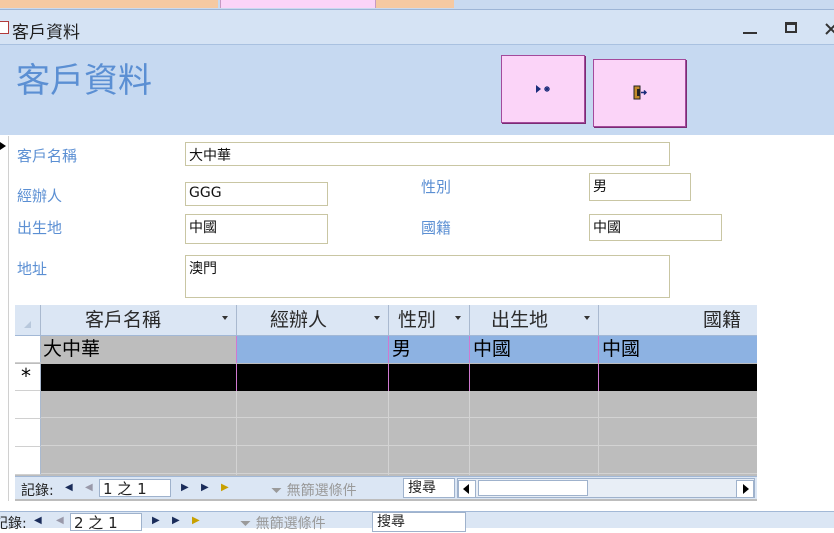 The height and width of the screenshot is (533, 834). What do you see at coordinates (417, 320) in the screenshot?
I see `column-header-label: 性別` at bounding box center [417, 320].